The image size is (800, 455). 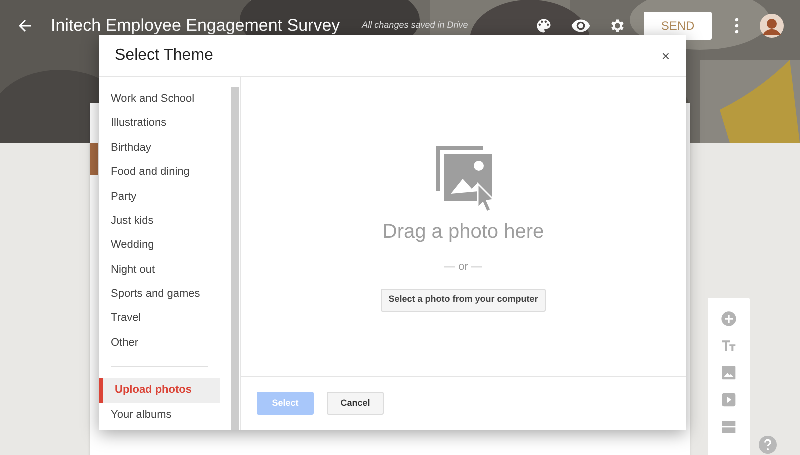 I want to click on scrollbar, so click(x=235, y=258).